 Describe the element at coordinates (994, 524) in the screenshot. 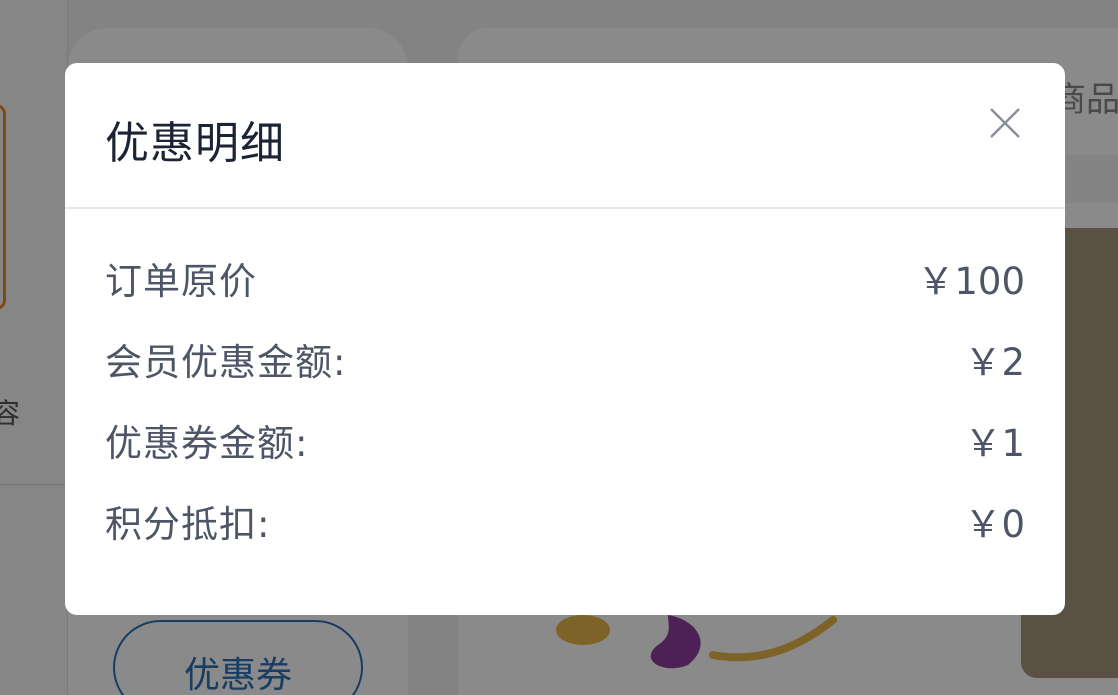

I see `row-value: ￥0` at that location.